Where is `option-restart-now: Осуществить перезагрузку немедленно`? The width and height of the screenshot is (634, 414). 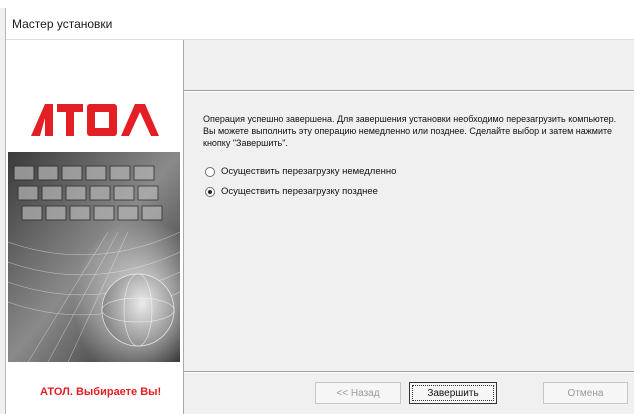 option-restart-now: Осуществить перезагрузку немедленно is located at coordinates (300, 171).